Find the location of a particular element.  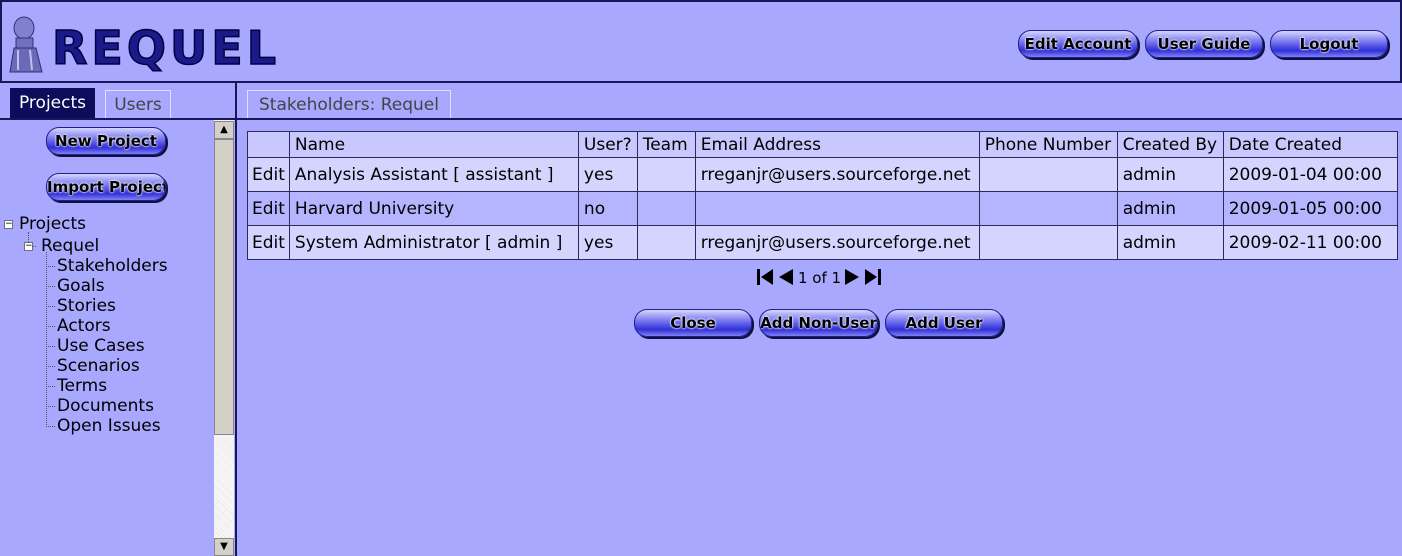

header-bar: REQUEL Edit Account User Guide Logout is located at coordinates (701, 41).